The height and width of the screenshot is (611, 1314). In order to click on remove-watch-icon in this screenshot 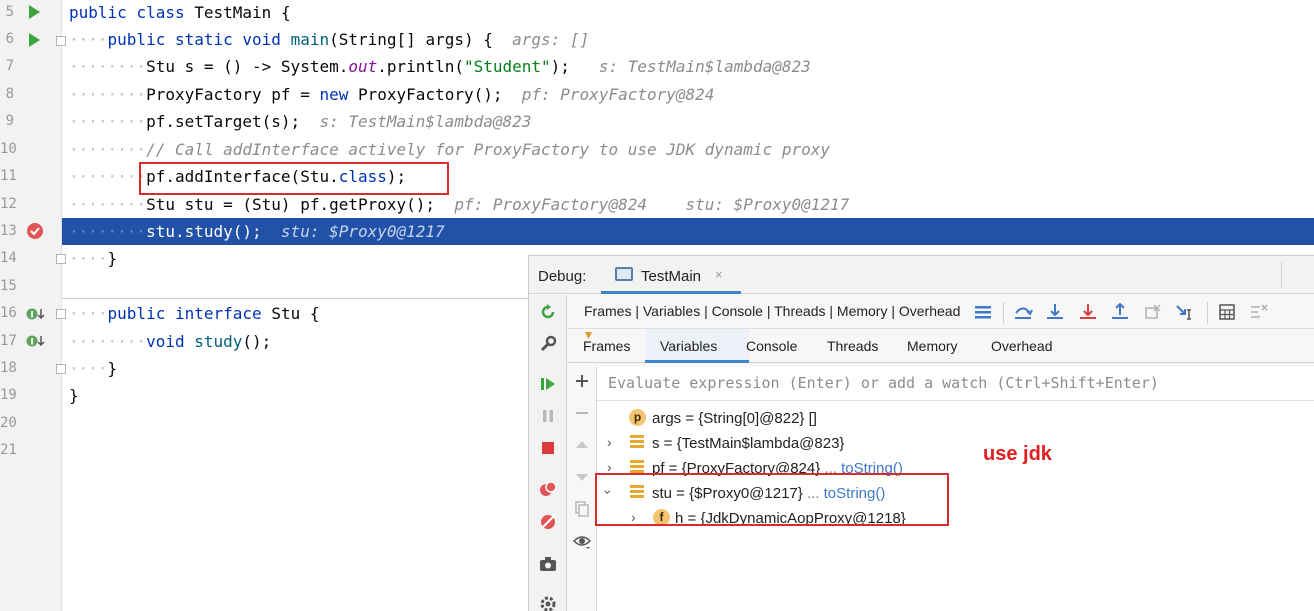, I will do `click(582, 413)`.